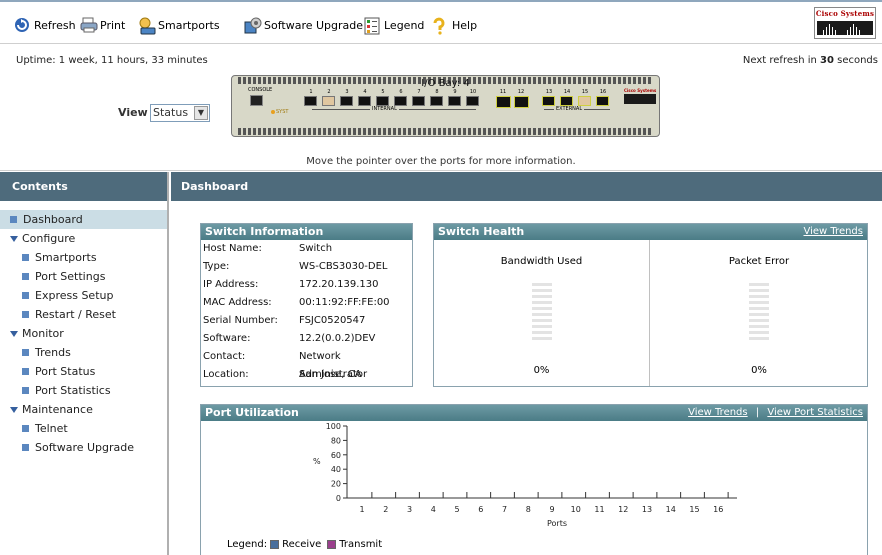 This screenshot has height=555, width=882. What do you see at coordinates (549, 92) in the screenshot?
I see `port-number-label: 13` at bounding box center [549, 92].